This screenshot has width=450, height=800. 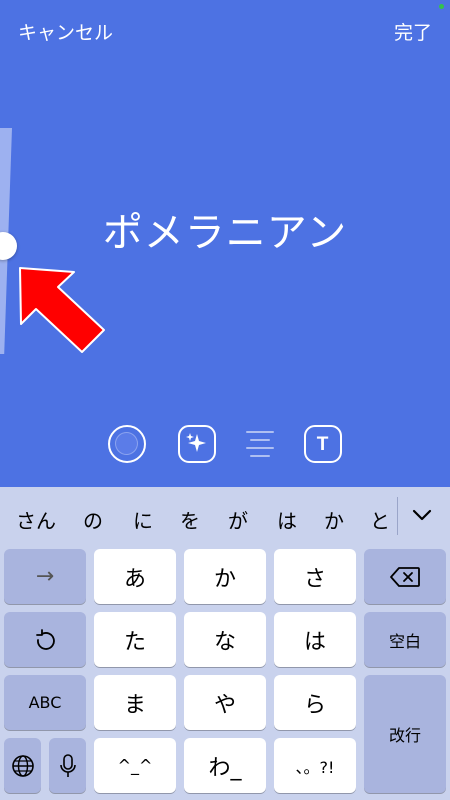 I want to click on text-color-button, so click(x=127, y=444).